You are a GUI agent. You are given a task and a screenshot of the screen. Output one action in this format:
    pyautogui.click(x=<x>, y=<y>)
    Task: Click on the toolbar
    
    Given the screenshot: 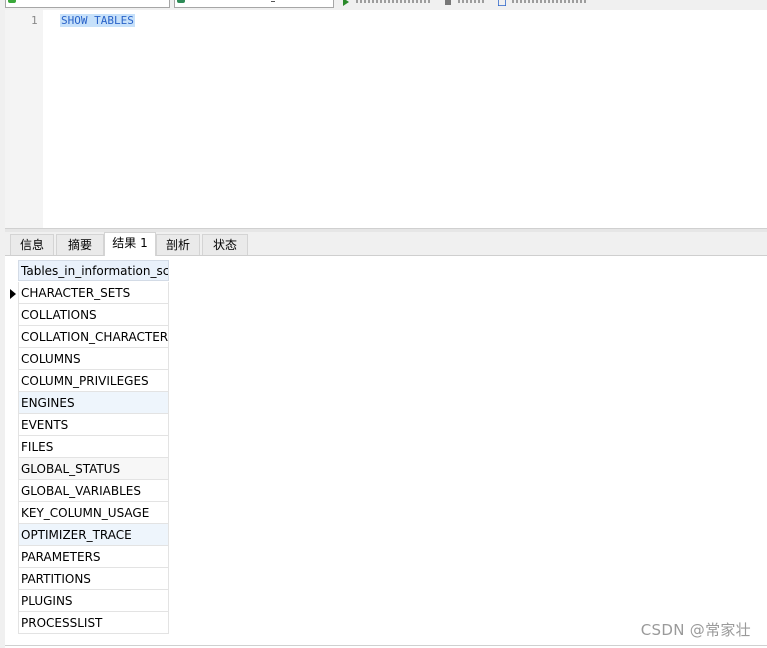 What is the action you would take?
    pyautogui.click(x=383, y=5)
    